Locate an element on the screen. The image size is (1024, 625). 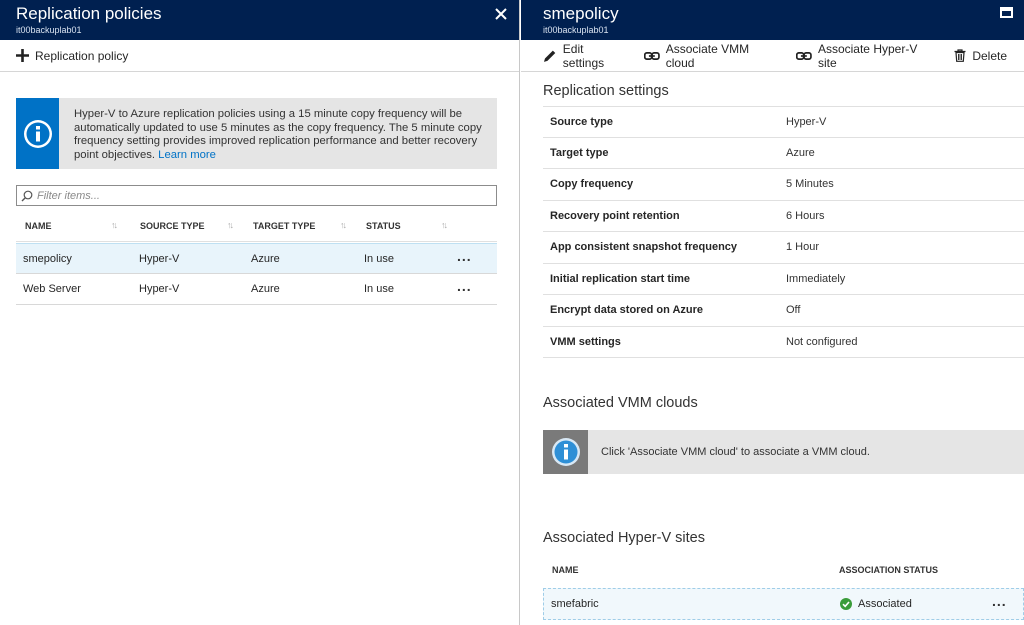
property-key: Copy frequency is located at coordinates (592, 184).